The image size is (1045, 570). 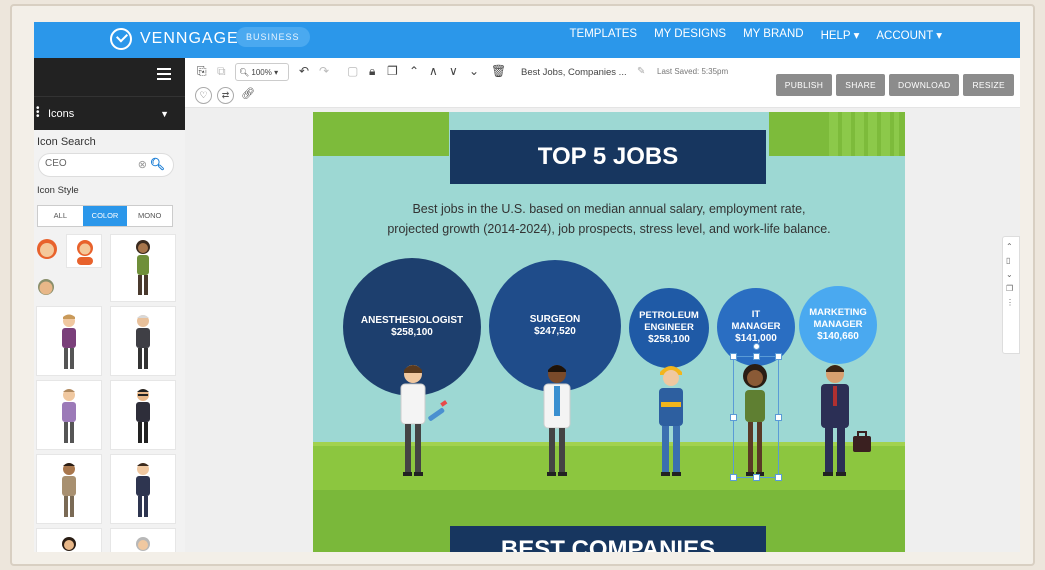 What do you see at coordinates (202, 71) in the screenshot?
I see `format-paint-icon: ⎘` at bounding box center [202, 71].